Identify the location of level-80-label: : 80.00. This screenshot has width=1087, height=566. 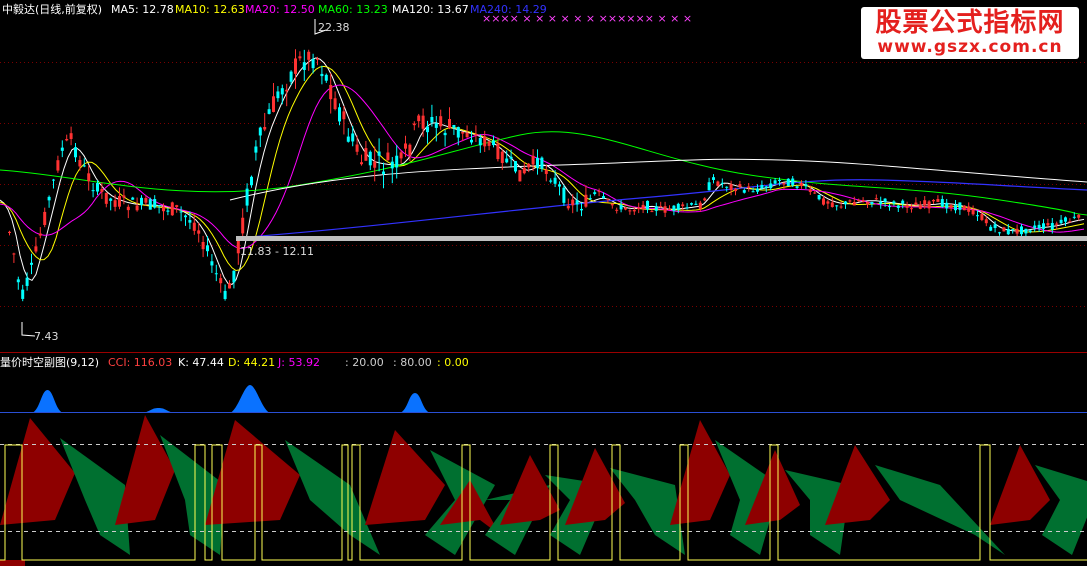
(412, 362).